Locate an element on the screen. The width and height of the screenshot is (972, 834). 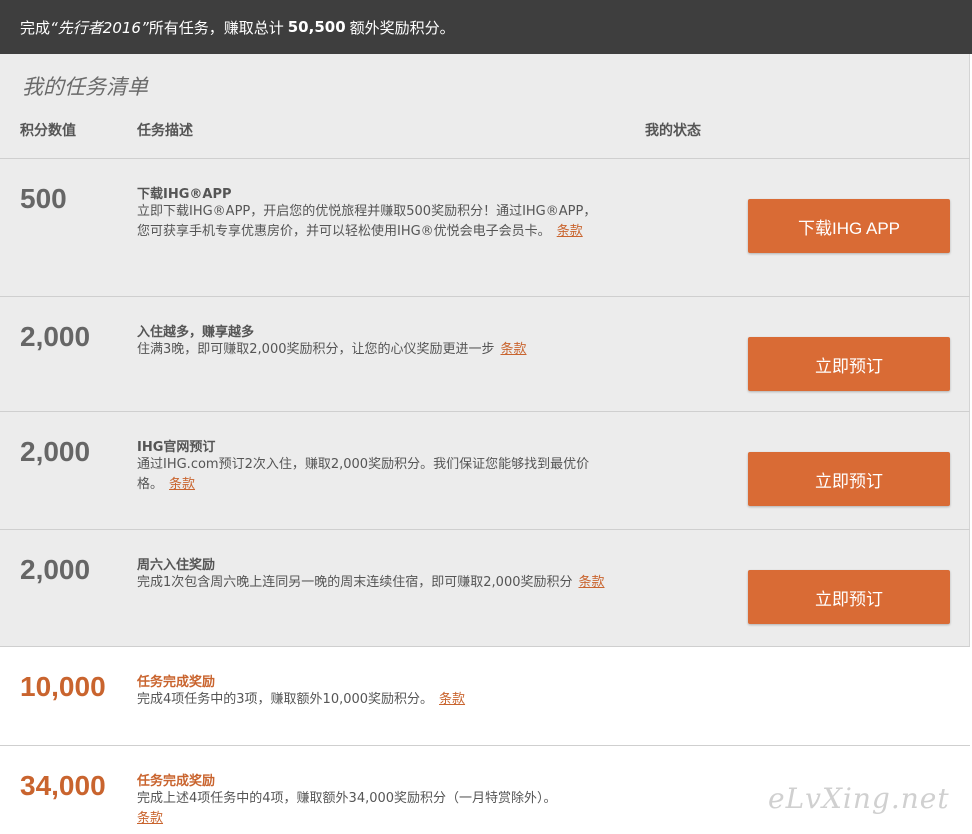
task-description-text: 完成1次包含周六晚上连同另一晚的周末连续住宿，即可赚取2,000奖励积分 is located at coordinates (355, 582).